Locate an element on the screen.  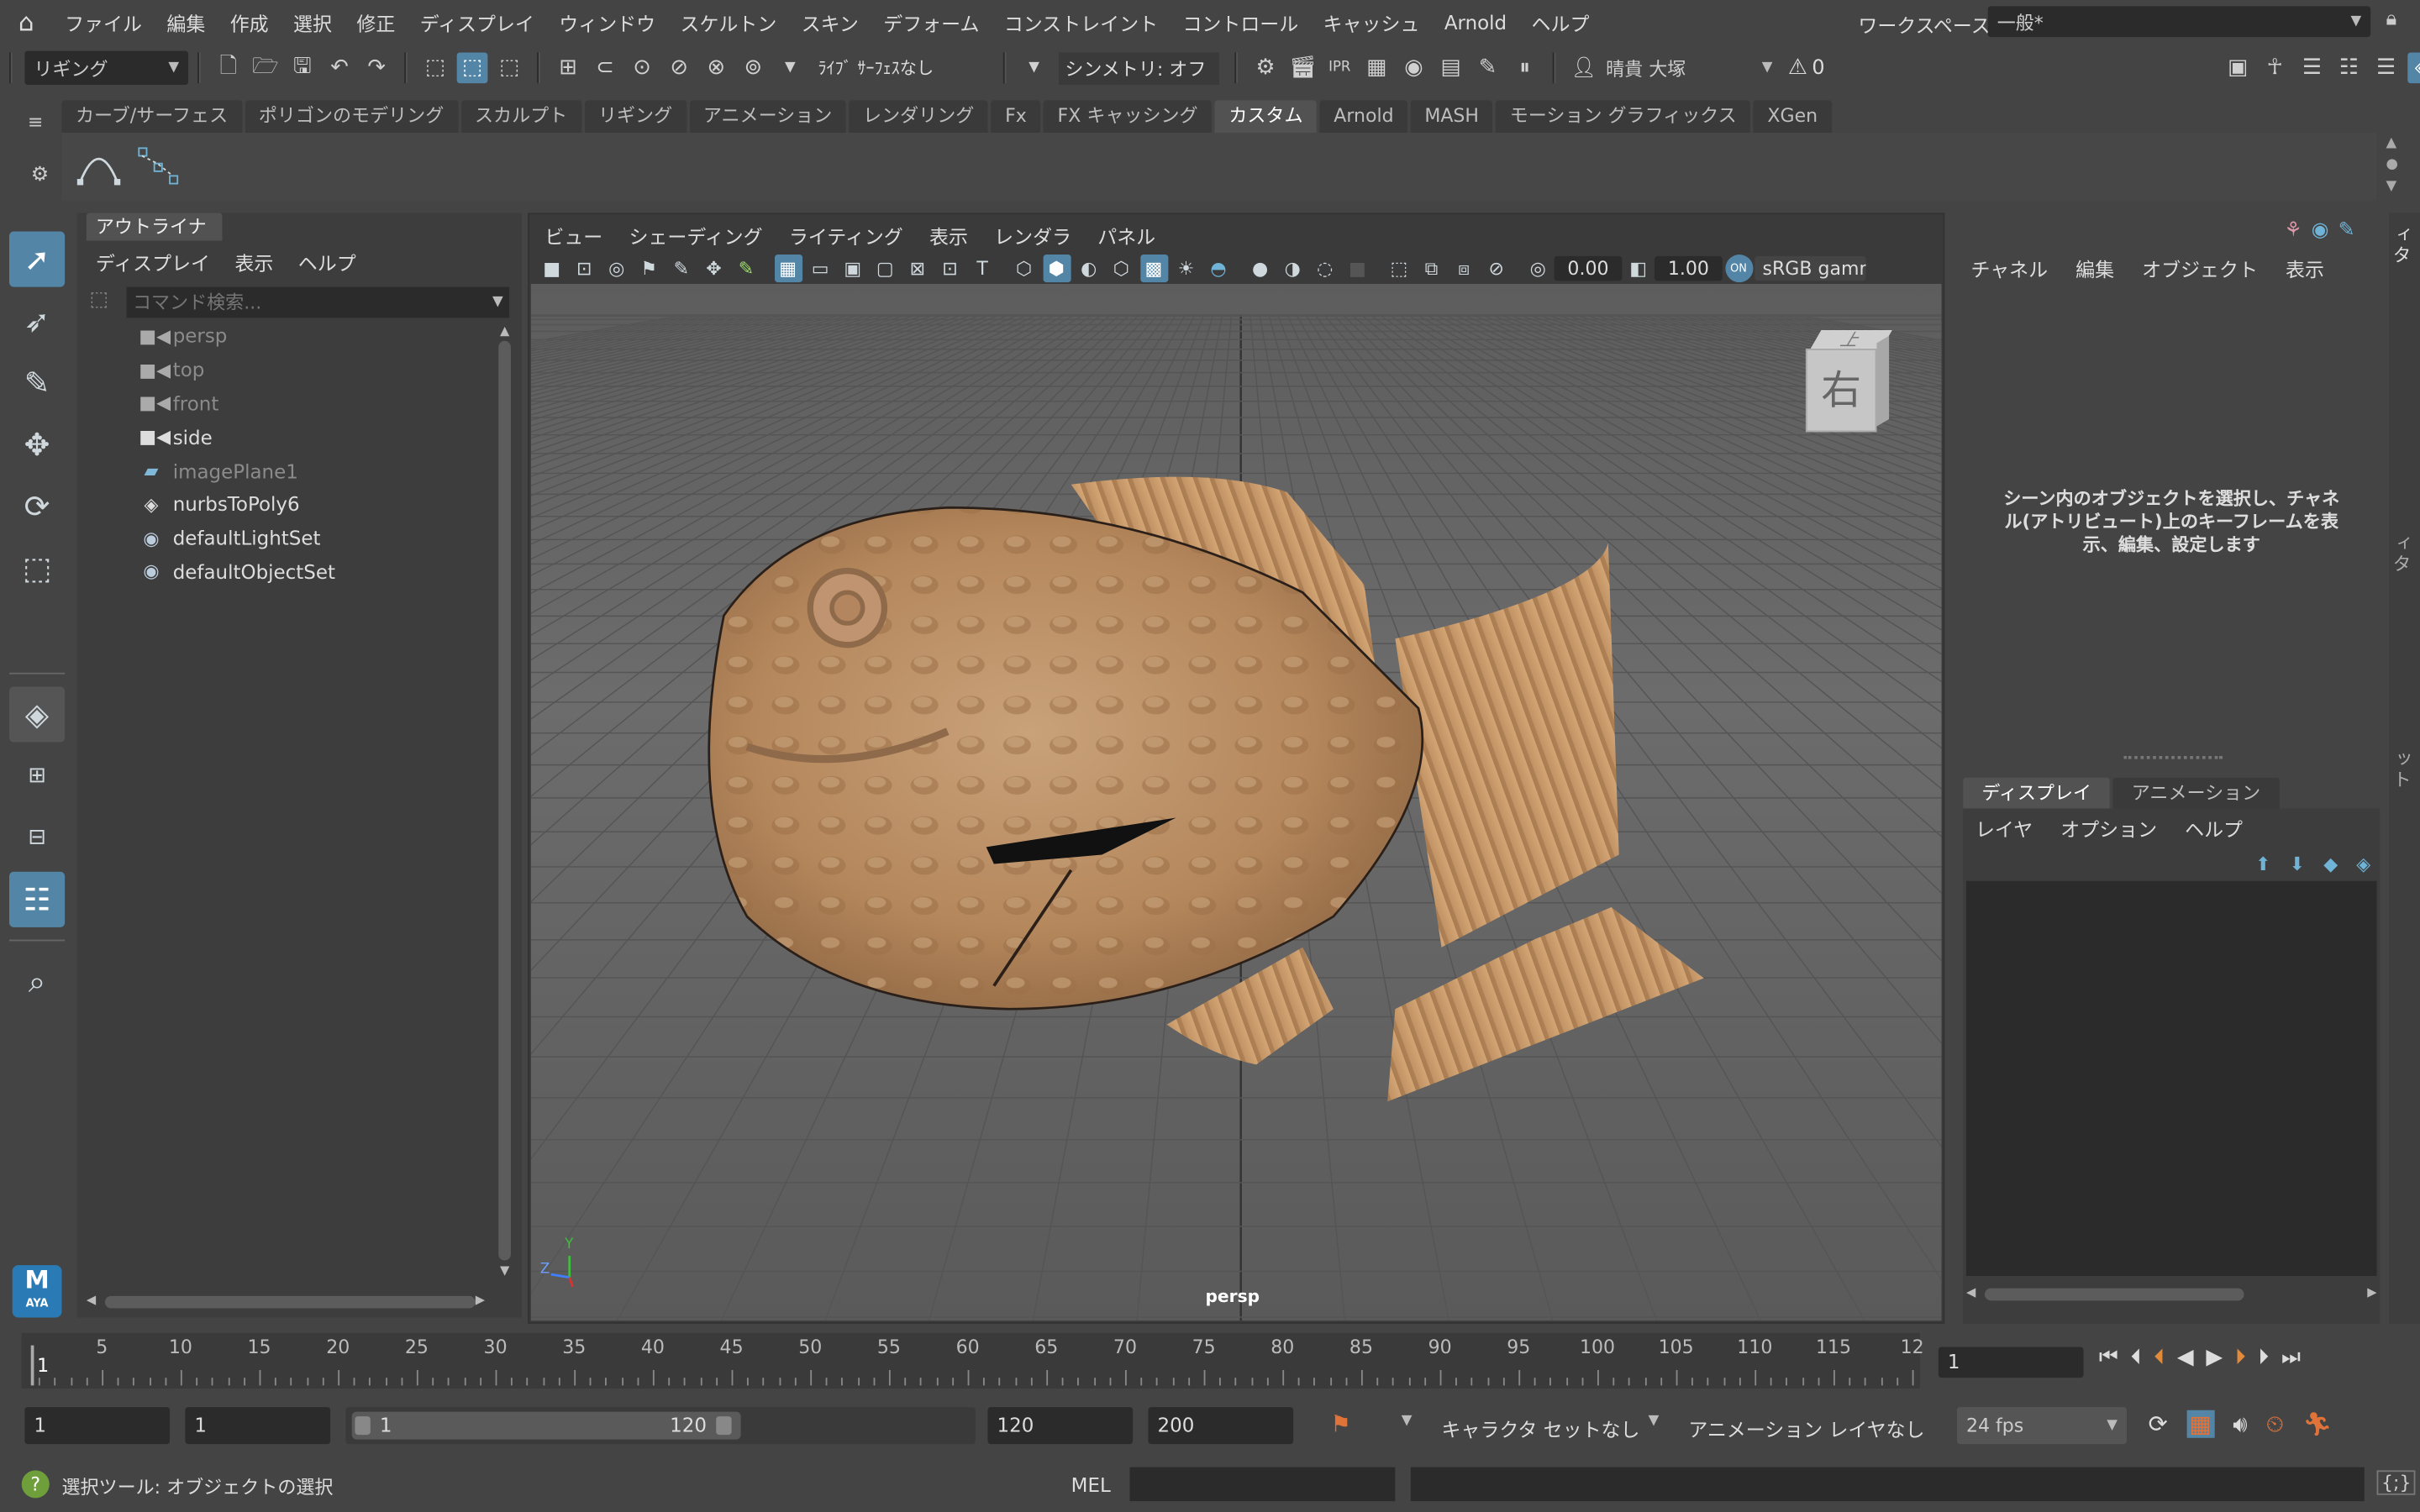
outliner-hscroll: ◀ ▶ is located at coordinates (289, 1302).